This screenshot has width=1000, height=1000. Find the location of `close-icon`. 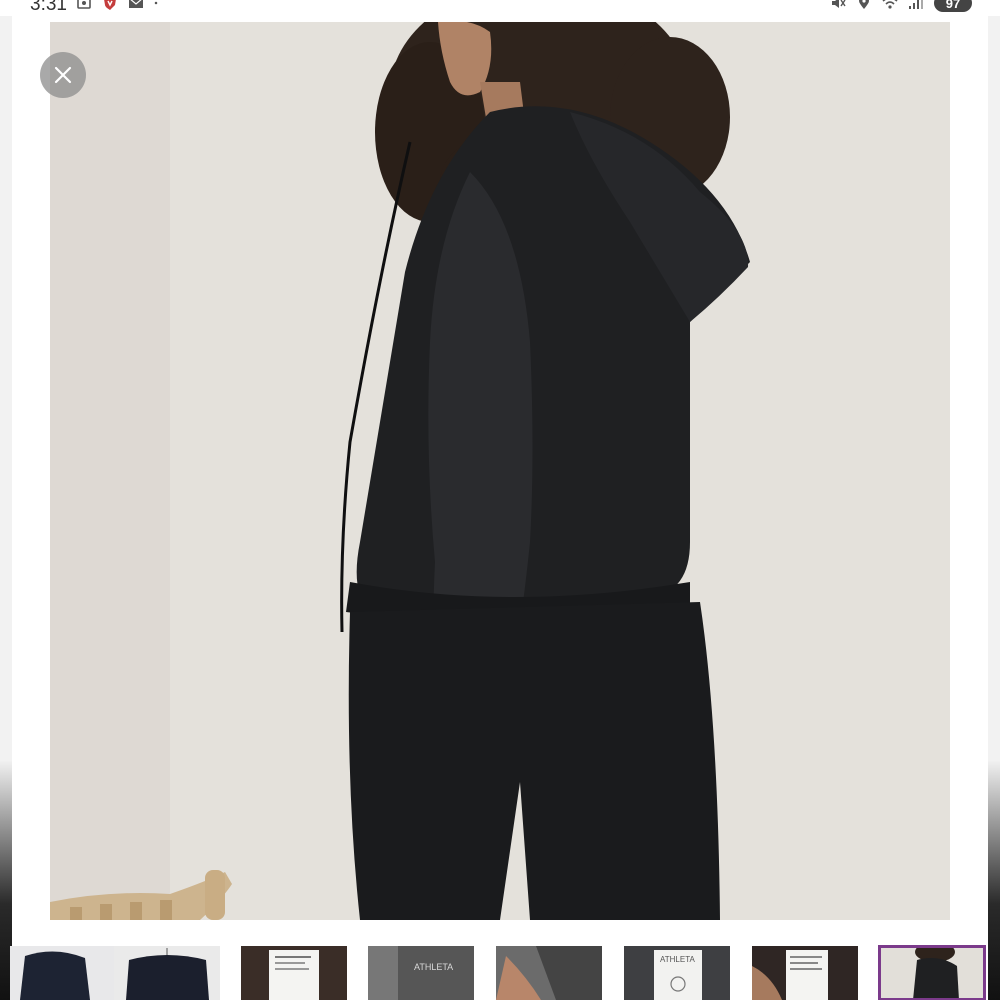

close-icon is located at coordinates (63, 75).